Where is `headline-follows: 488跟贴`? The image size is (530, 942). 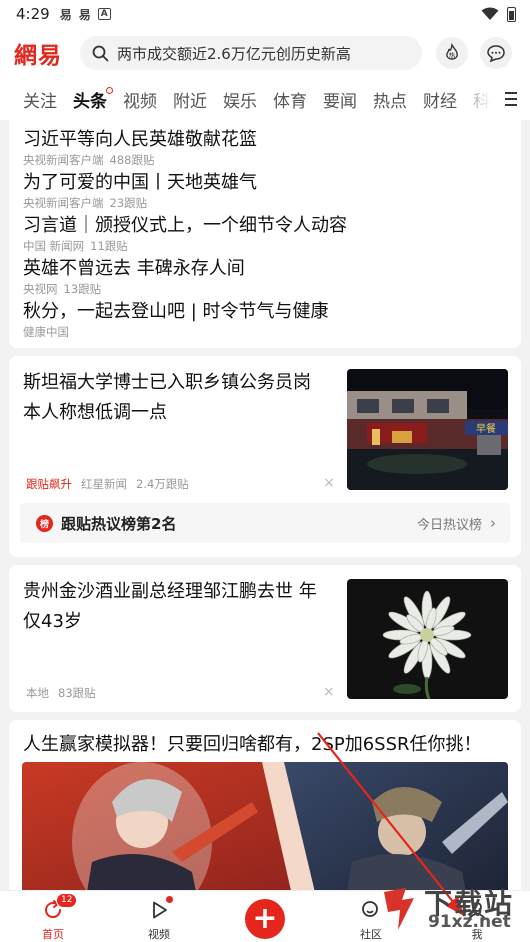 headline-follows: 488跟贴 is located at coordinates (132, 160).